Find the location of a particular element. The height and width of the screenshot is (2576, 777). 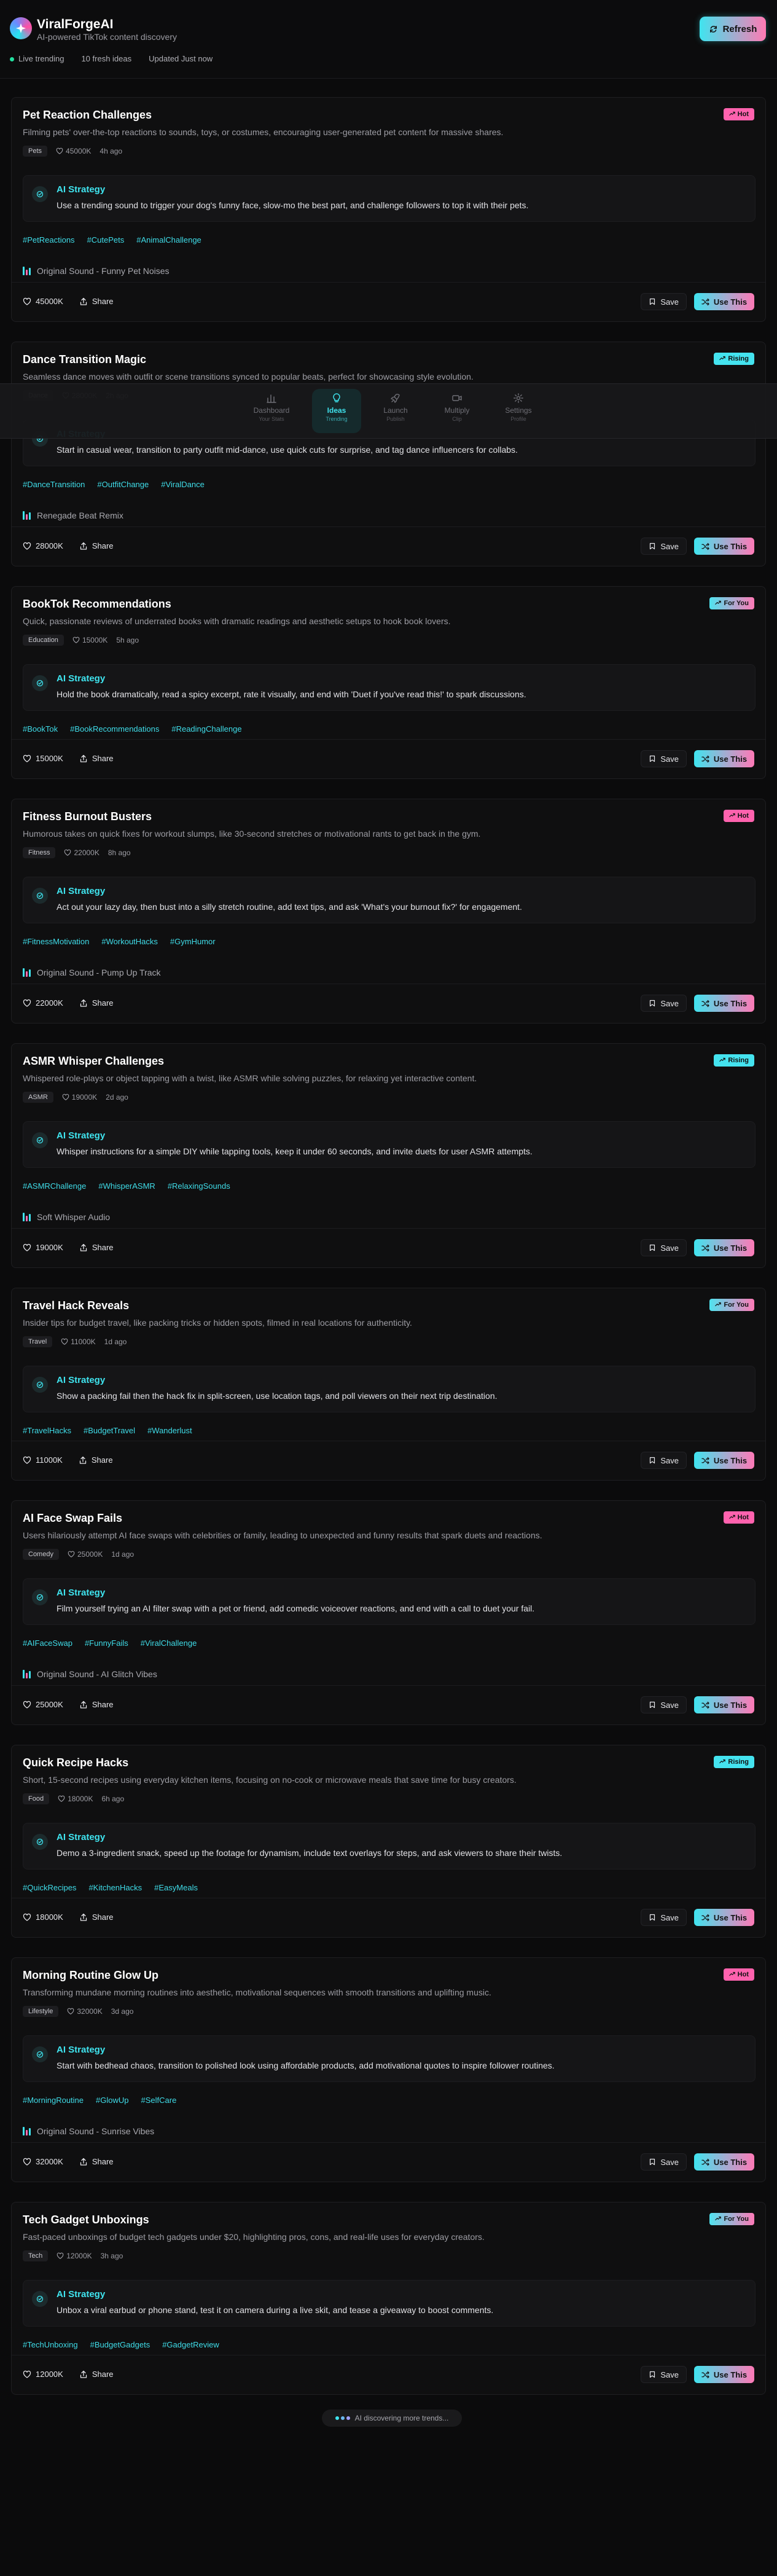

hashtag: #BudgetGadgets is located at coordinates (120, 2344).